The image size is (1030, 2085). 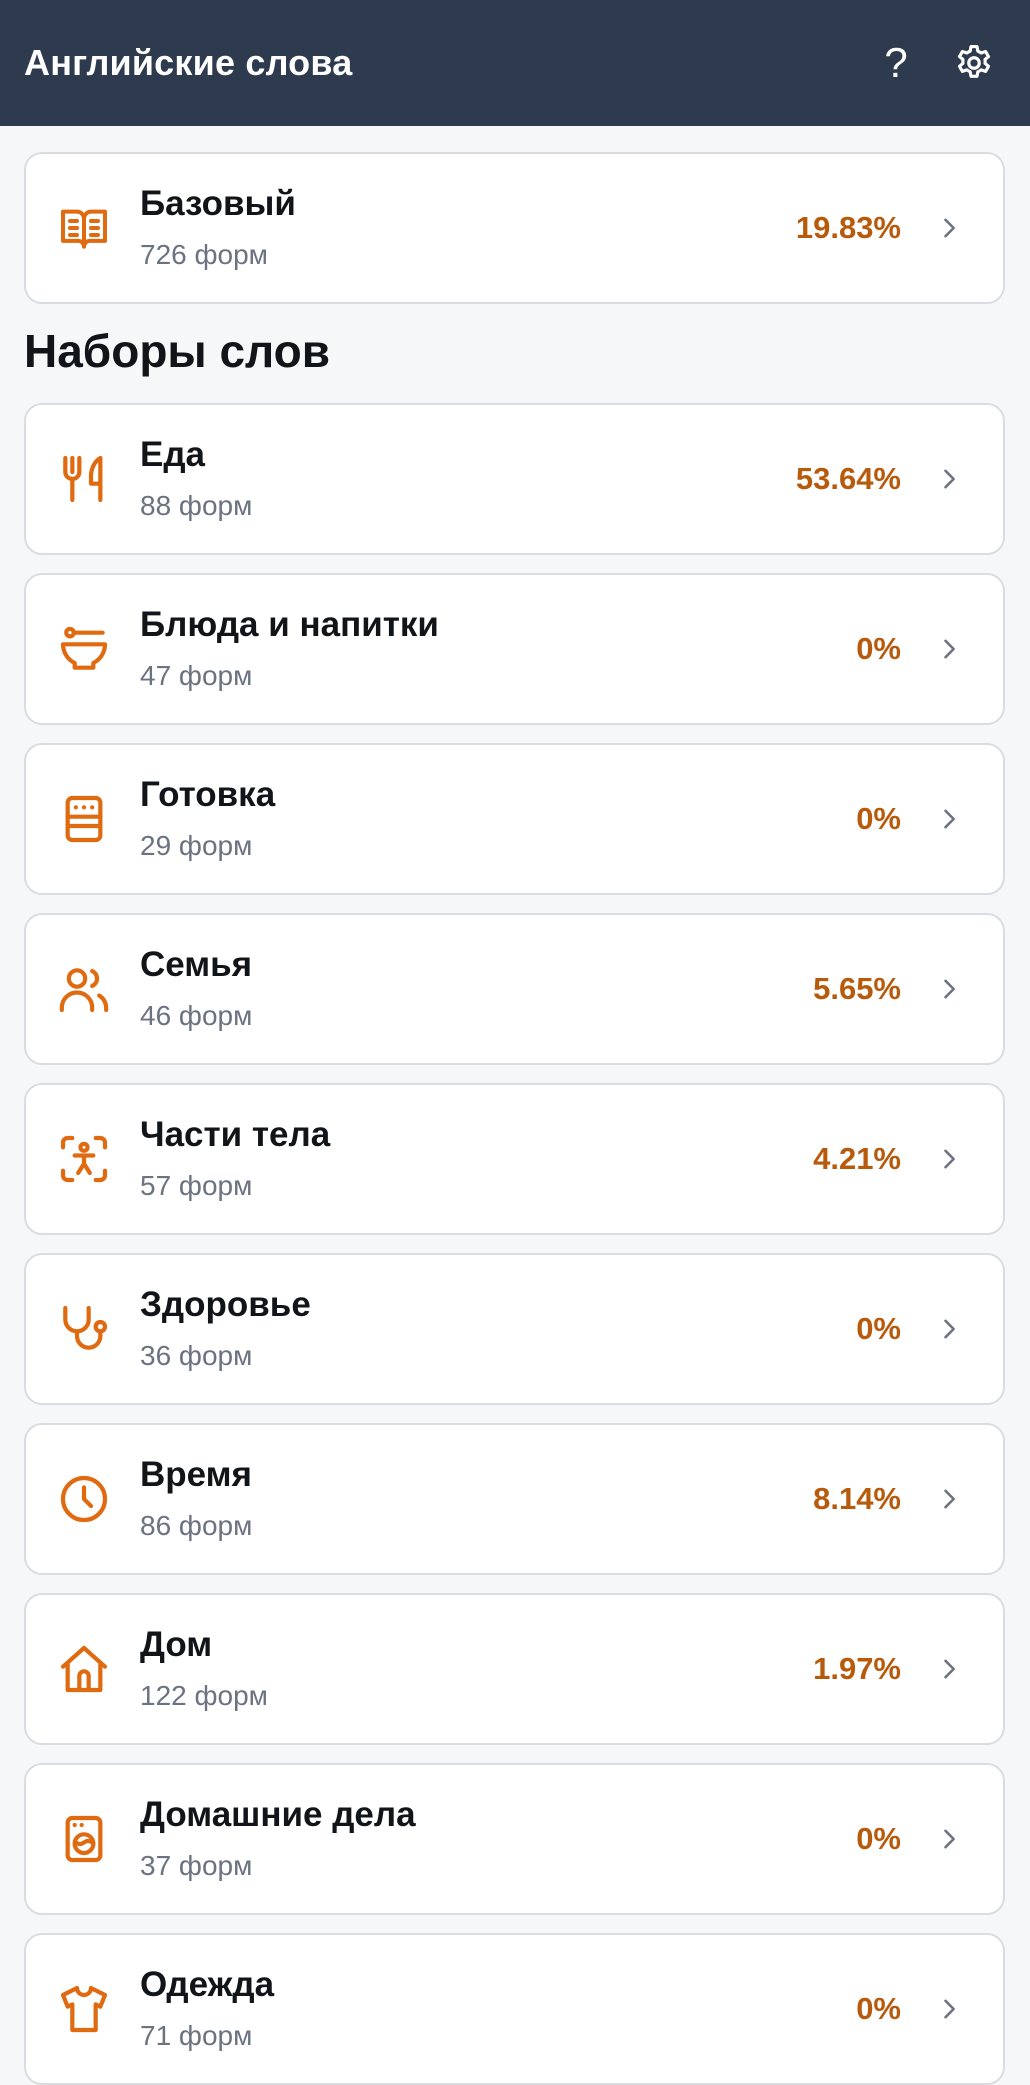 What do you see at coordinates (476, 1158) in the screenshot?
I see `deck-card-text: Части тела 57 форм` at bounding box center [476, 1158].